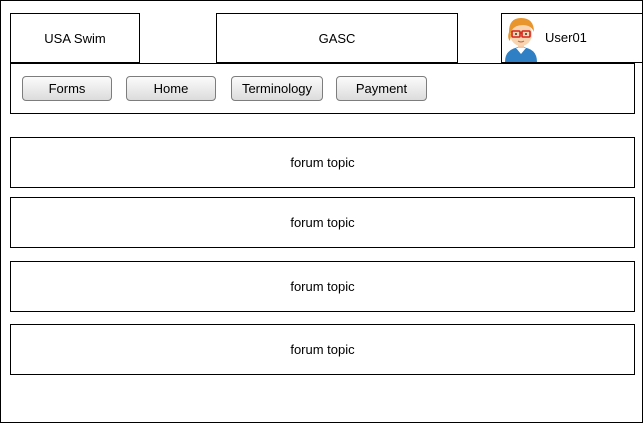 This screenshot has height=423, width=643. What do you see at coordinates (566, 37) in the screenshot?
I see `user-name-label: User01` at bounding box center [566, 37].